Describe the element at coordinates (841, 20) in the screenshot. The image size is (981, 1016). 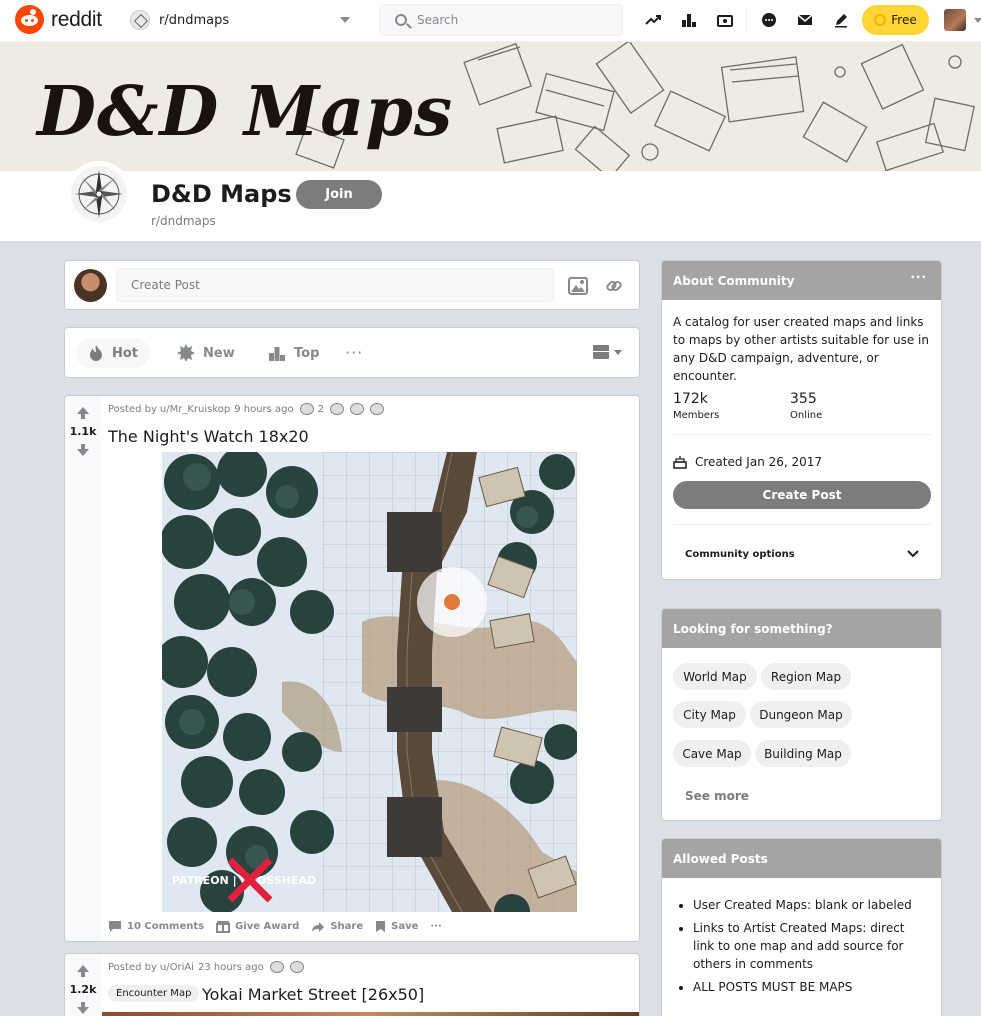
I see `create-post-pencil-icon` at that location.